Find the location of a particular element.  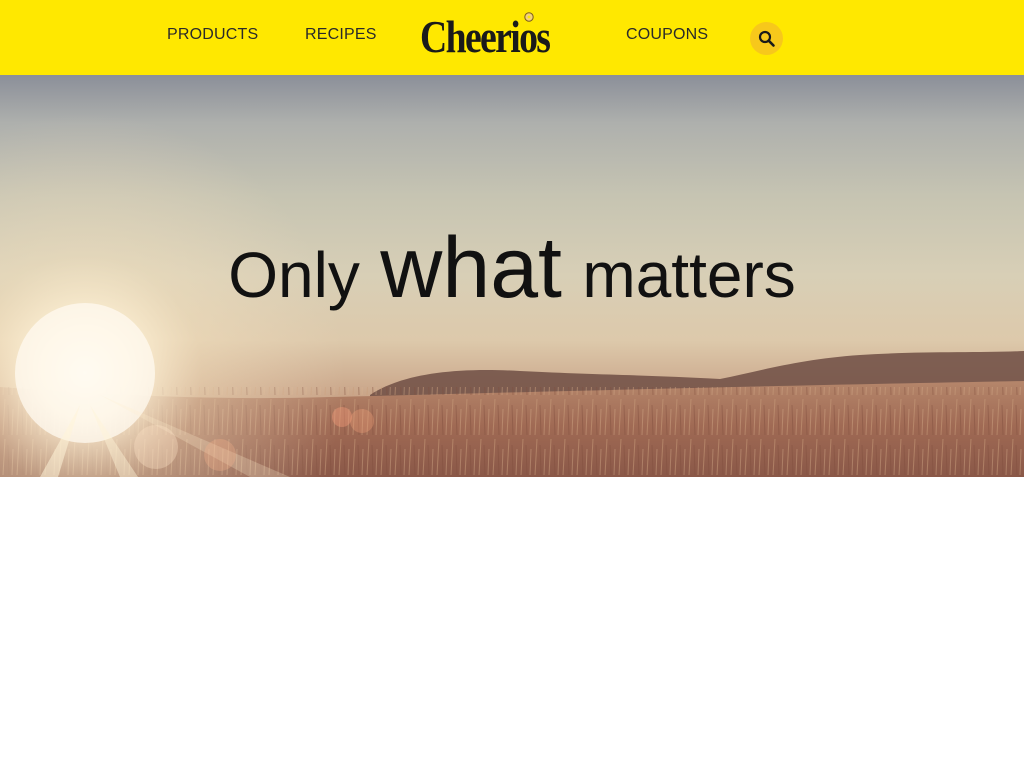

logo-heart-icon is located at coordinates (529, 17).